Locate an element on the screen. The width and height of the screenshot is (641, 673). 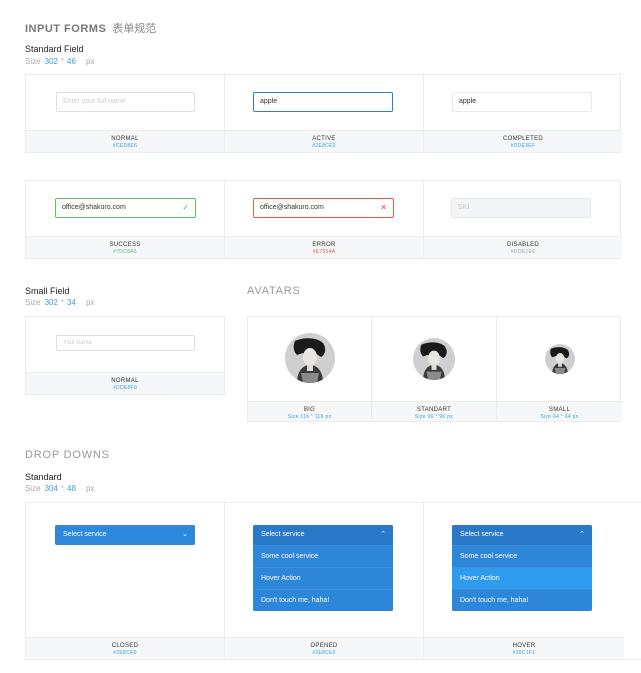
field-disabled-caption: DISABLED #DDE1E6 is located at coordinates (523, 247).